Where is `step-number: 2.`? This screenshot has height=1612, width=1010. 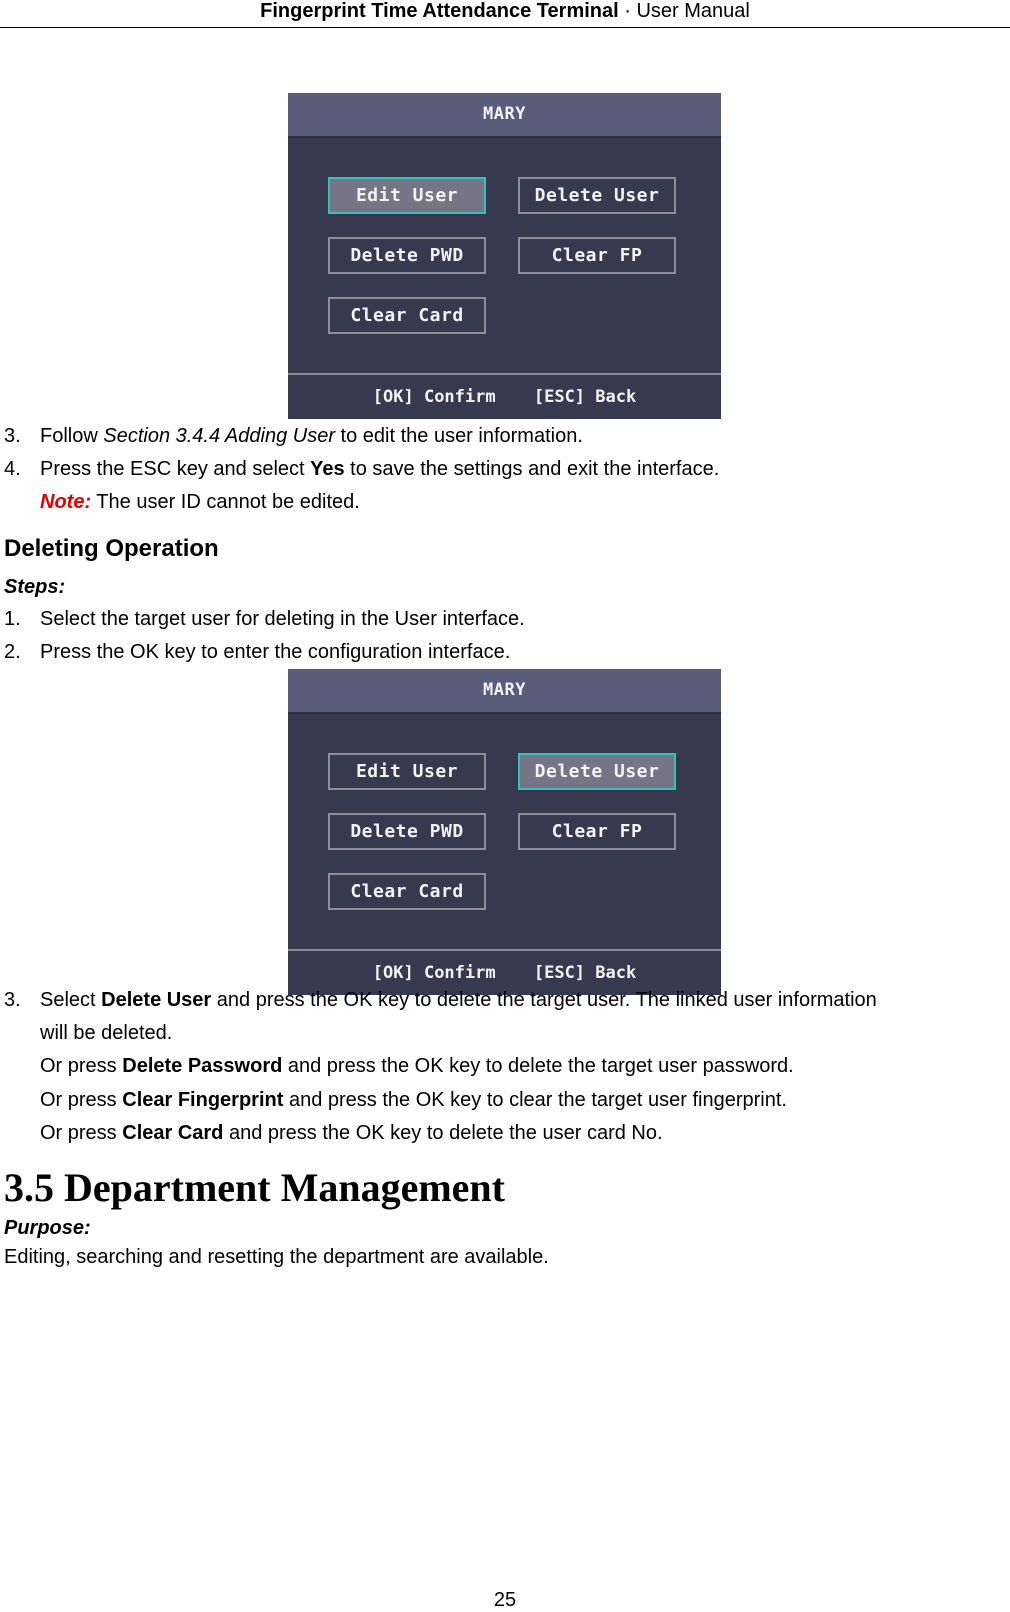 step-number: 2. is located at coordinates (12, 652).